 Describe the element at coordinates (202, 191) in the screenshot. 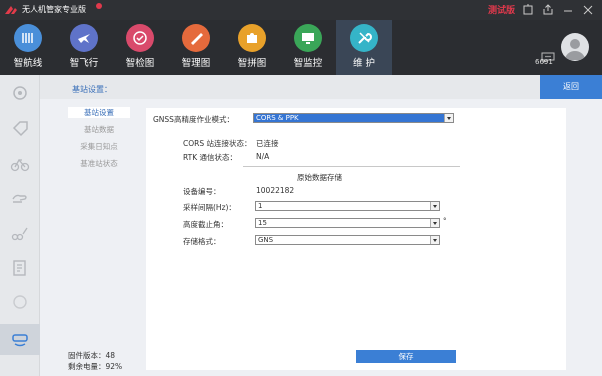

I see `device-label: 设备编号：` at that location.